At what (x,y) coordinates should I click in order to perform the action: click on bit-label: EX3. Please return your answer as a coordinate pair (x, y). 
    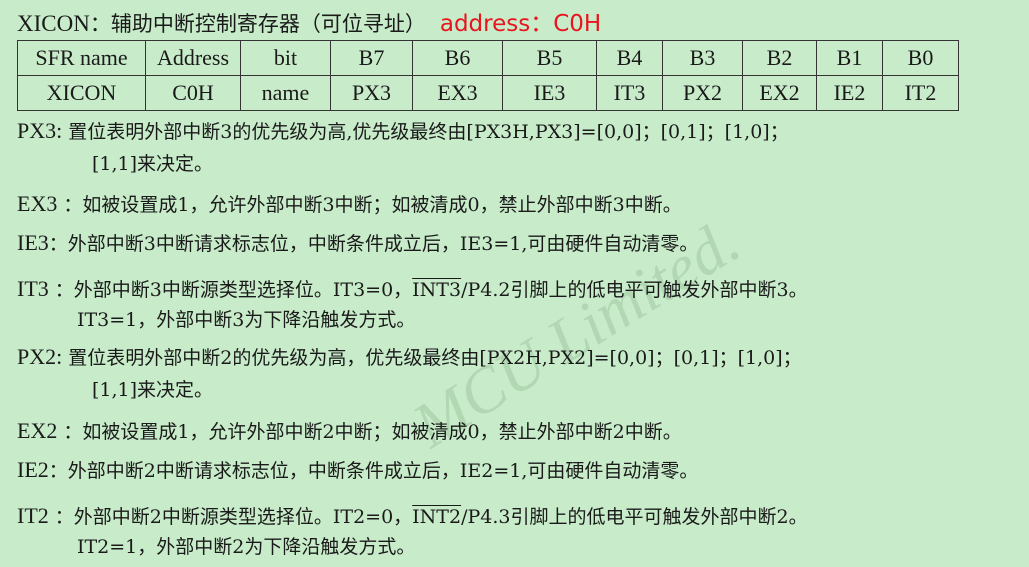
    Looking at the image, I should click on (37, 203).